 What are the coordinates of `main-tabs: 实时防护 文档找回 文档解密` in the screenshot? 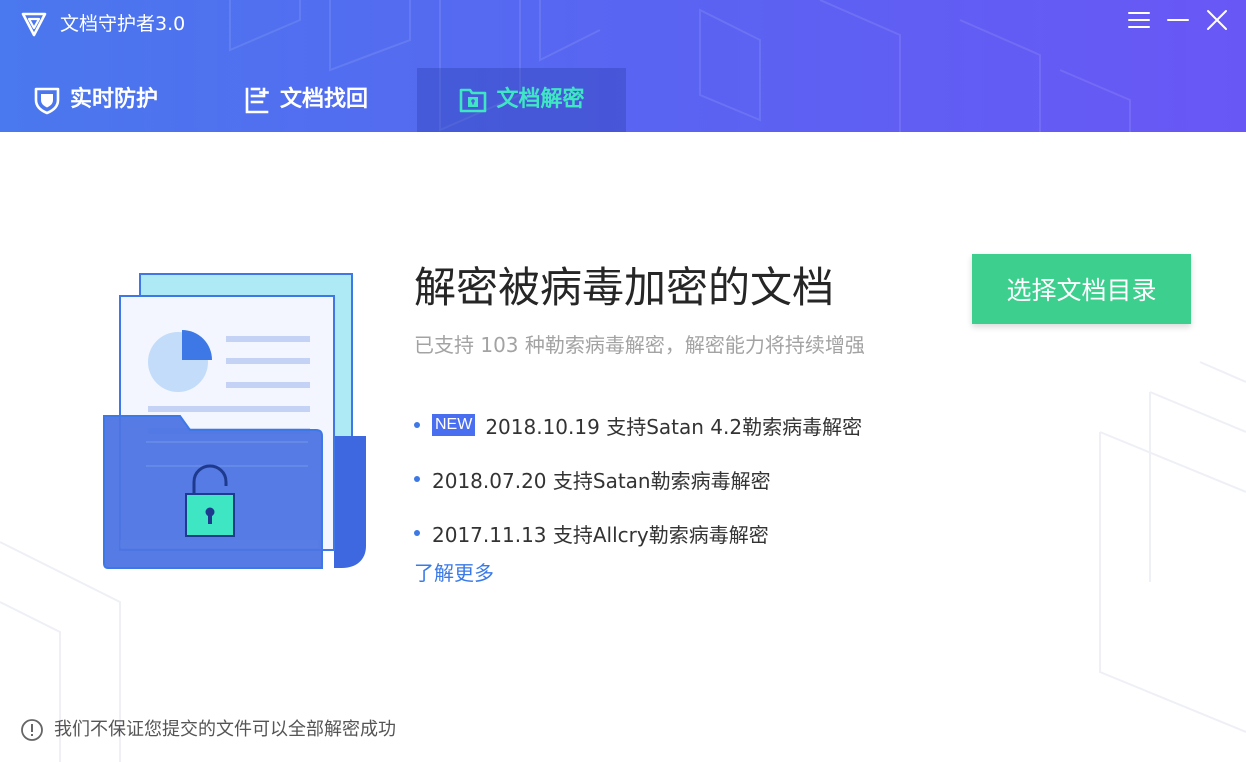 It's located at (350, 100).